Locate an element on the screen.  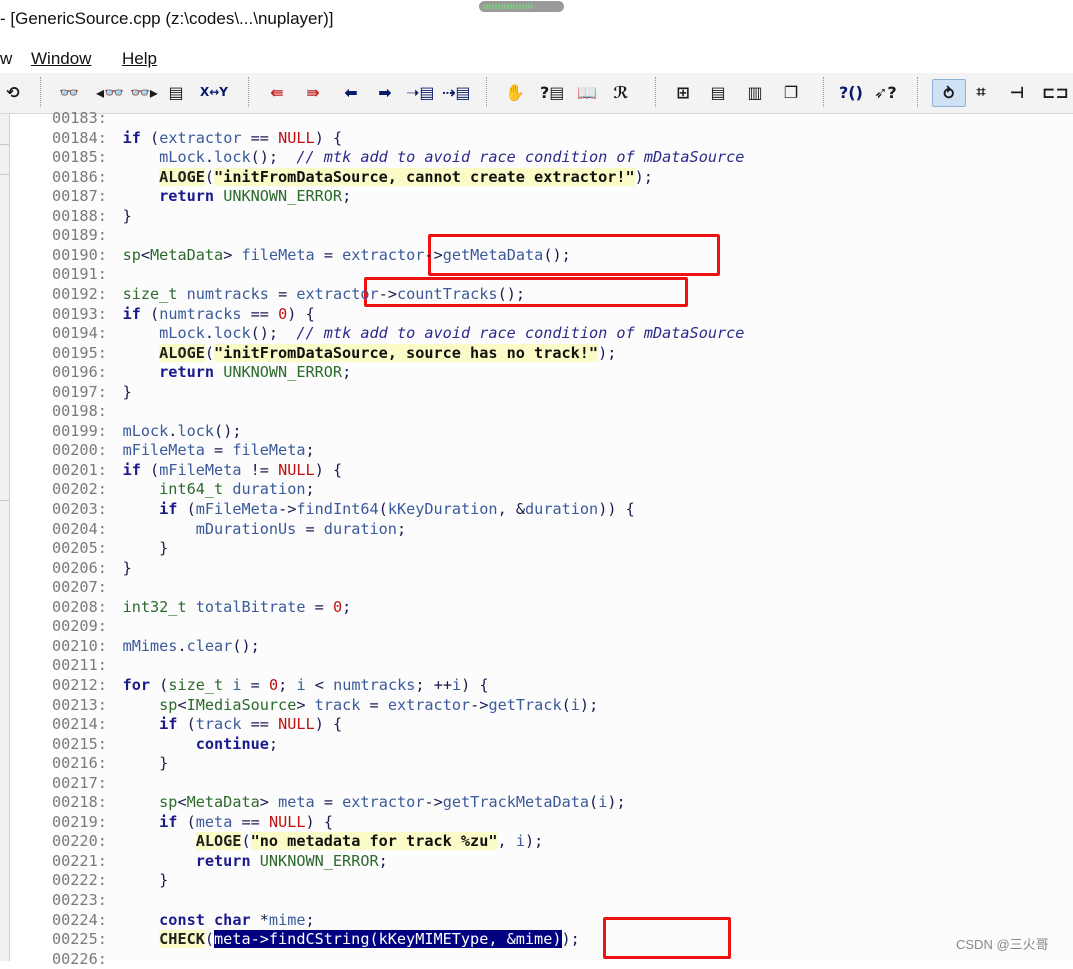
jump-to-definition-icon: ➝▤ is located at coordinates (420, 92).